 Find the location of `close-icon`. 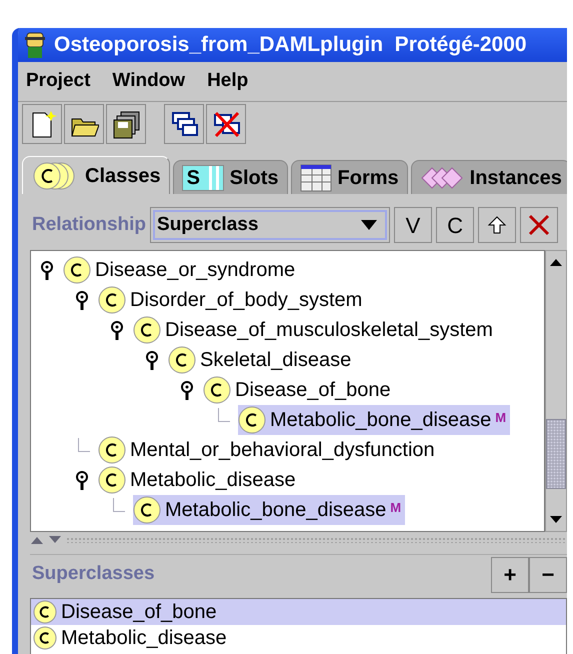

close-icon is located at coordinates (539, 225).